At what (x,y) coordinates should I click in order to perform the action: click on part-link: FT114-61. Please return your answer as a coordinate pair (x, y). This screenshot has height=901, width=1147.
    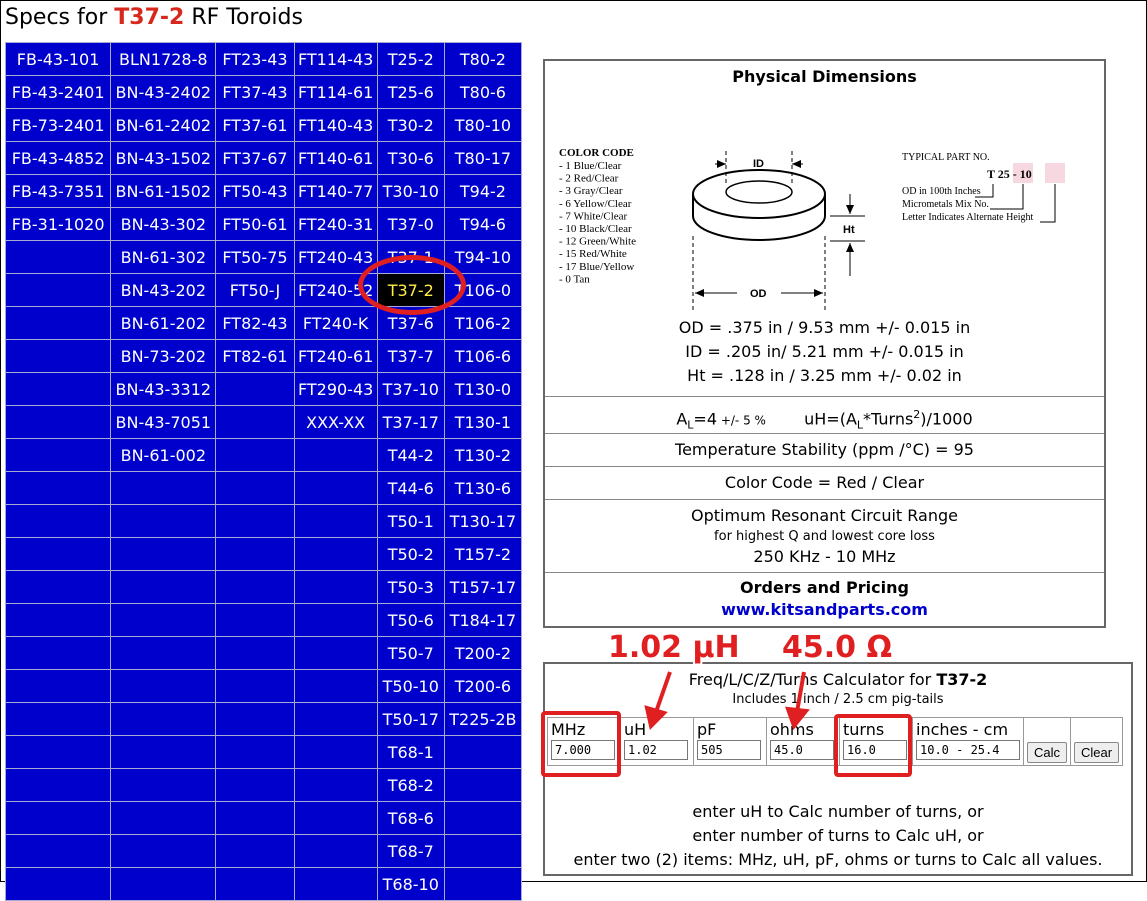
    Looking at the image, I should click on (335, 92).